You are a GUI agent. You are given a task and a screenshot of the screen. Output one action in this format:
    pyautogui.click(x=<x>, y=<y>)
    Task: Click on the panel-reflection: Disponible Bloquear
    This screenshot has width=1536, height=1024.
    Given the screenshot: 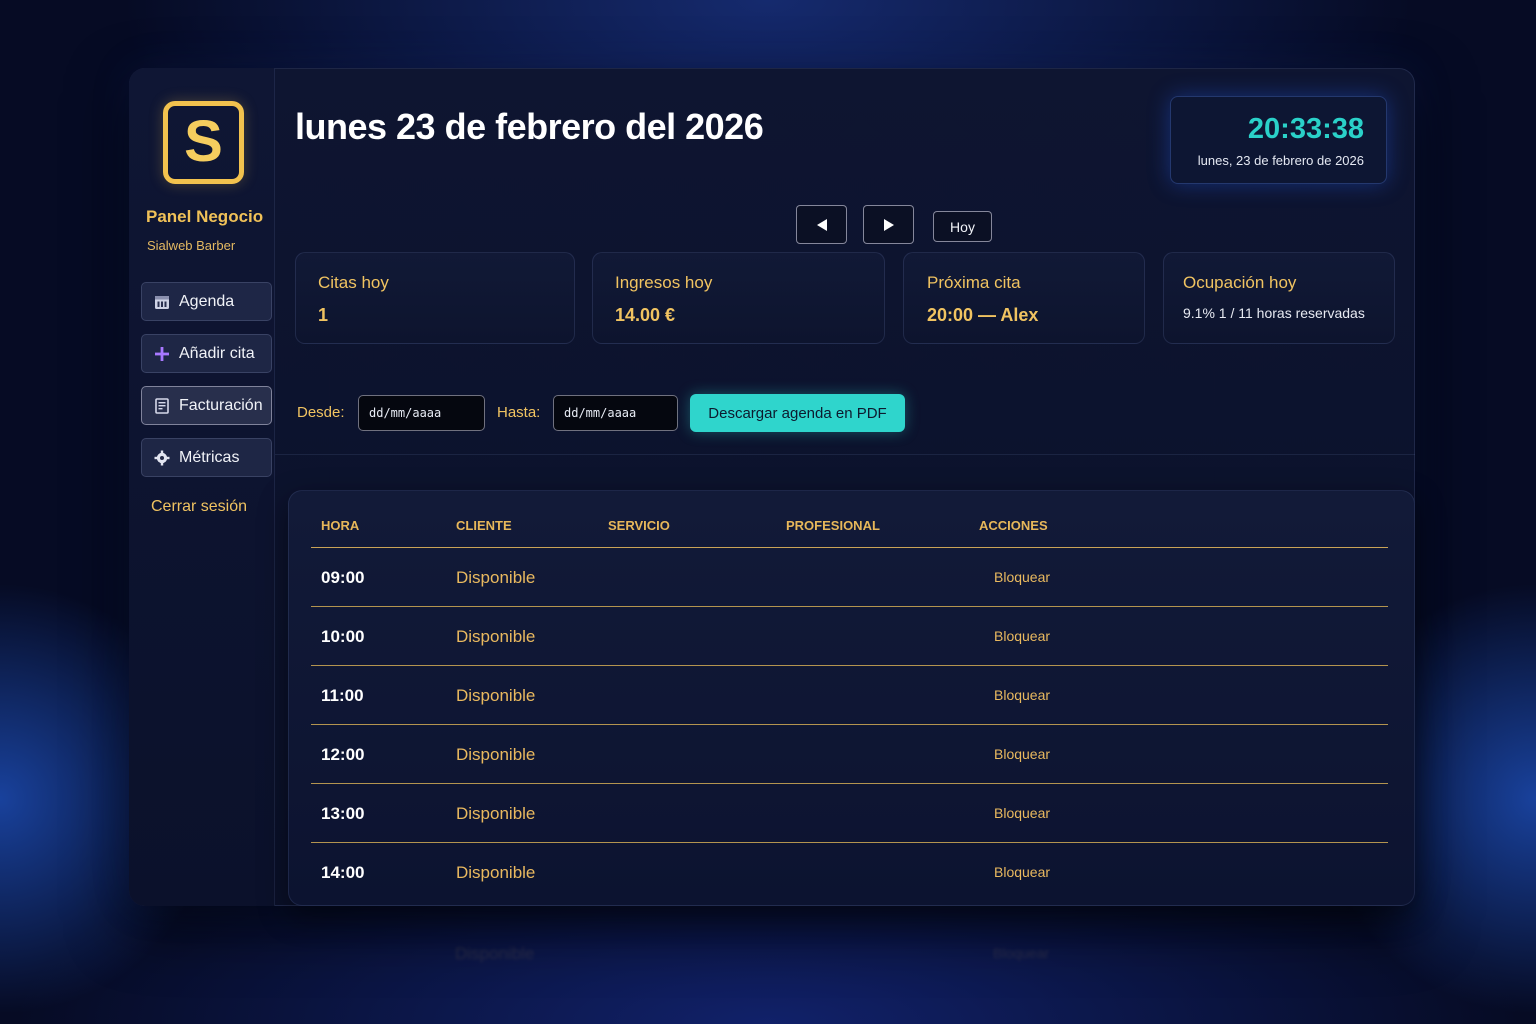 What is the action you would take?
    pyautogui.click(x=851, y=977)
    